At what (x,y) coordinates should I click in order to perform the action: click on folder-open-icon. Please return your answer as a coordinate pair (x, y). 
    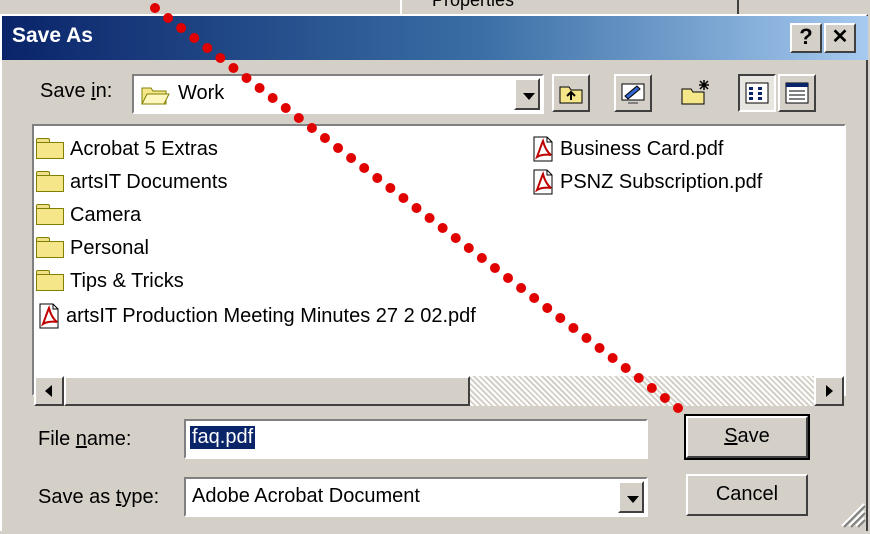
    Looking at the image, I should click on (155, 94).